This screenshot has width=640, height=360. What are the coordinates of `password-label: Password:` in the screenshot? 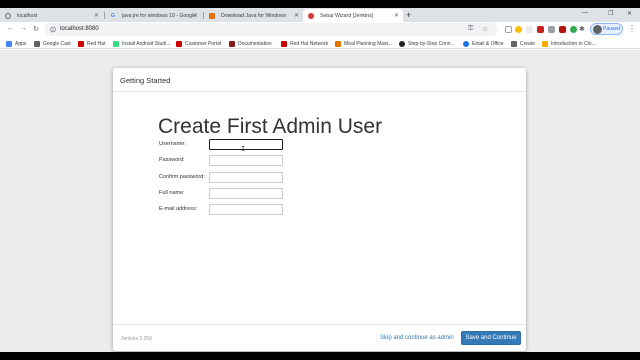 It's located at (172, 160).